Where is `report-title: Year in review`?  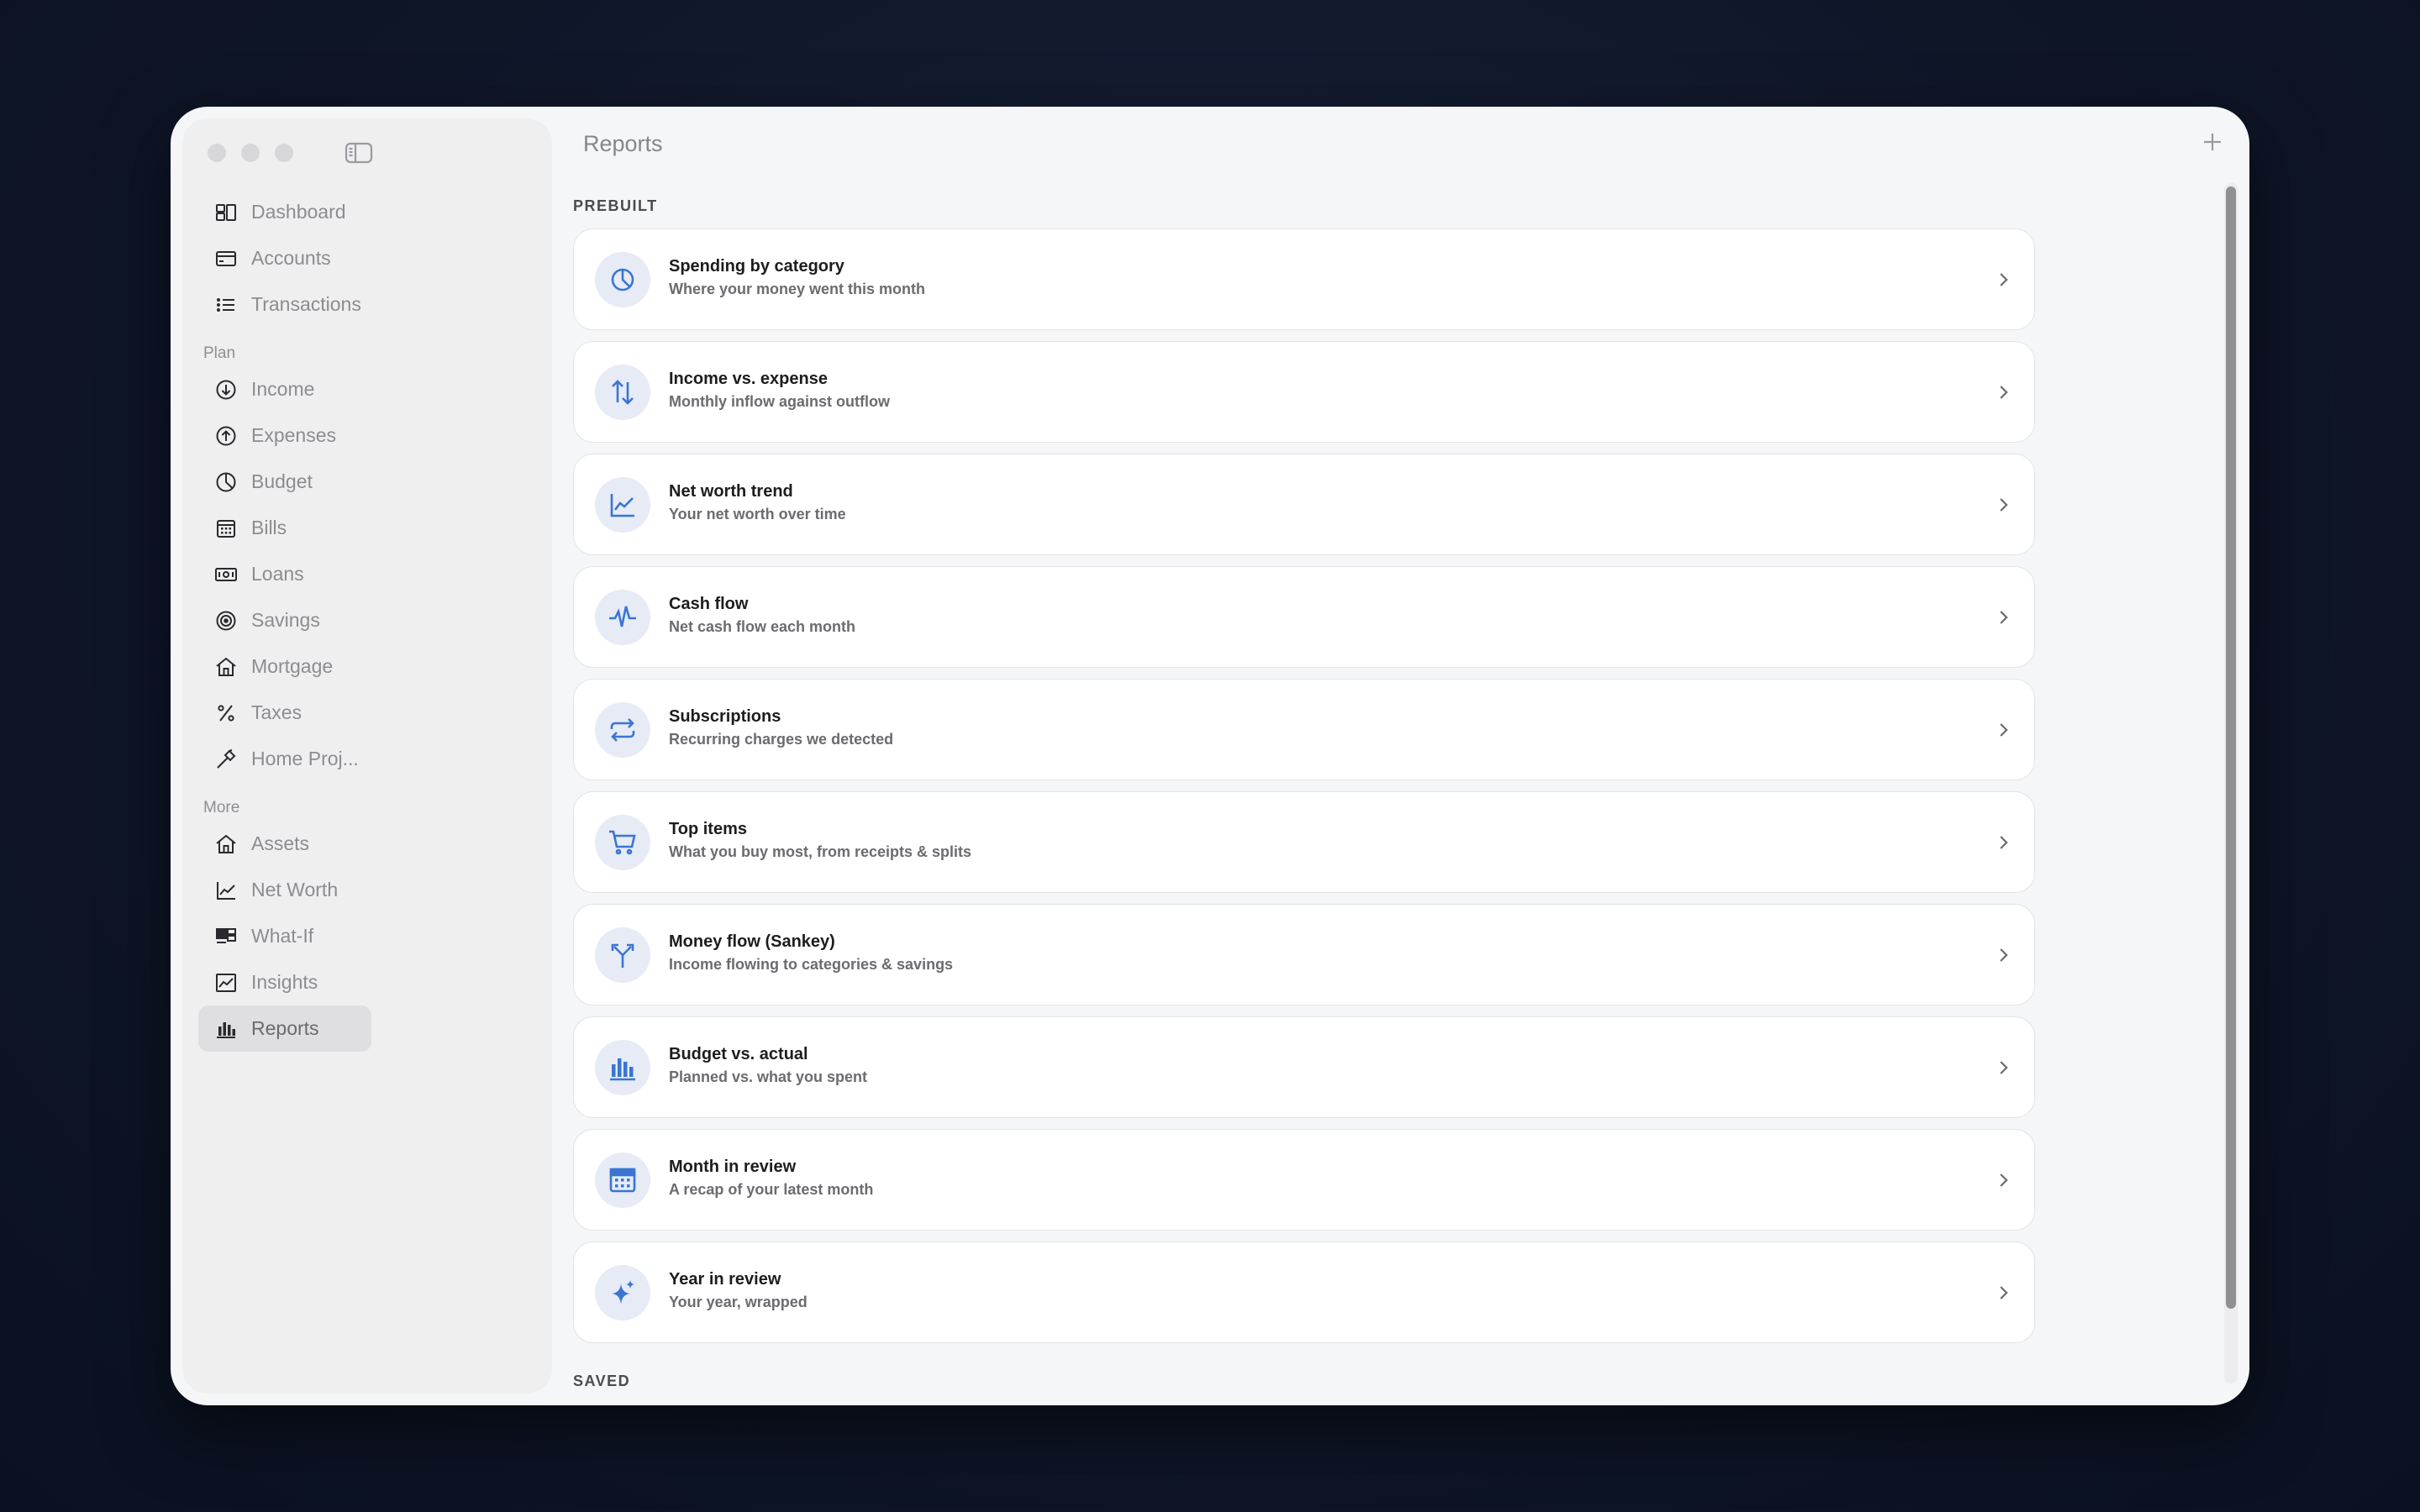 report-title: Year in review is located at coordinates (725, 1279).